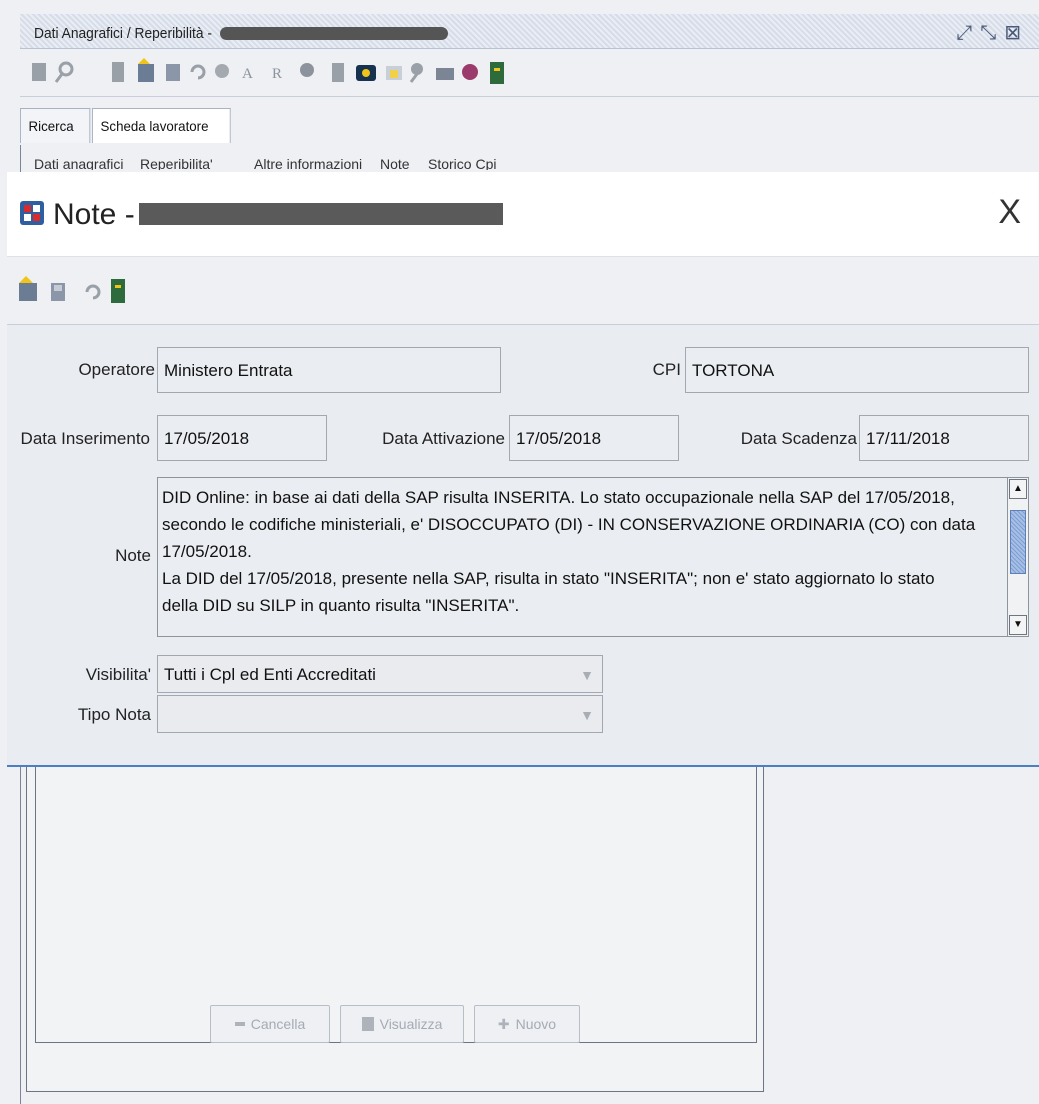 This screenshot has width=1039, height=1104. Describe the element at coordinates (176, 163) in the screenshot. I see `tab-reperibilita: Reperibilita'` at that location.